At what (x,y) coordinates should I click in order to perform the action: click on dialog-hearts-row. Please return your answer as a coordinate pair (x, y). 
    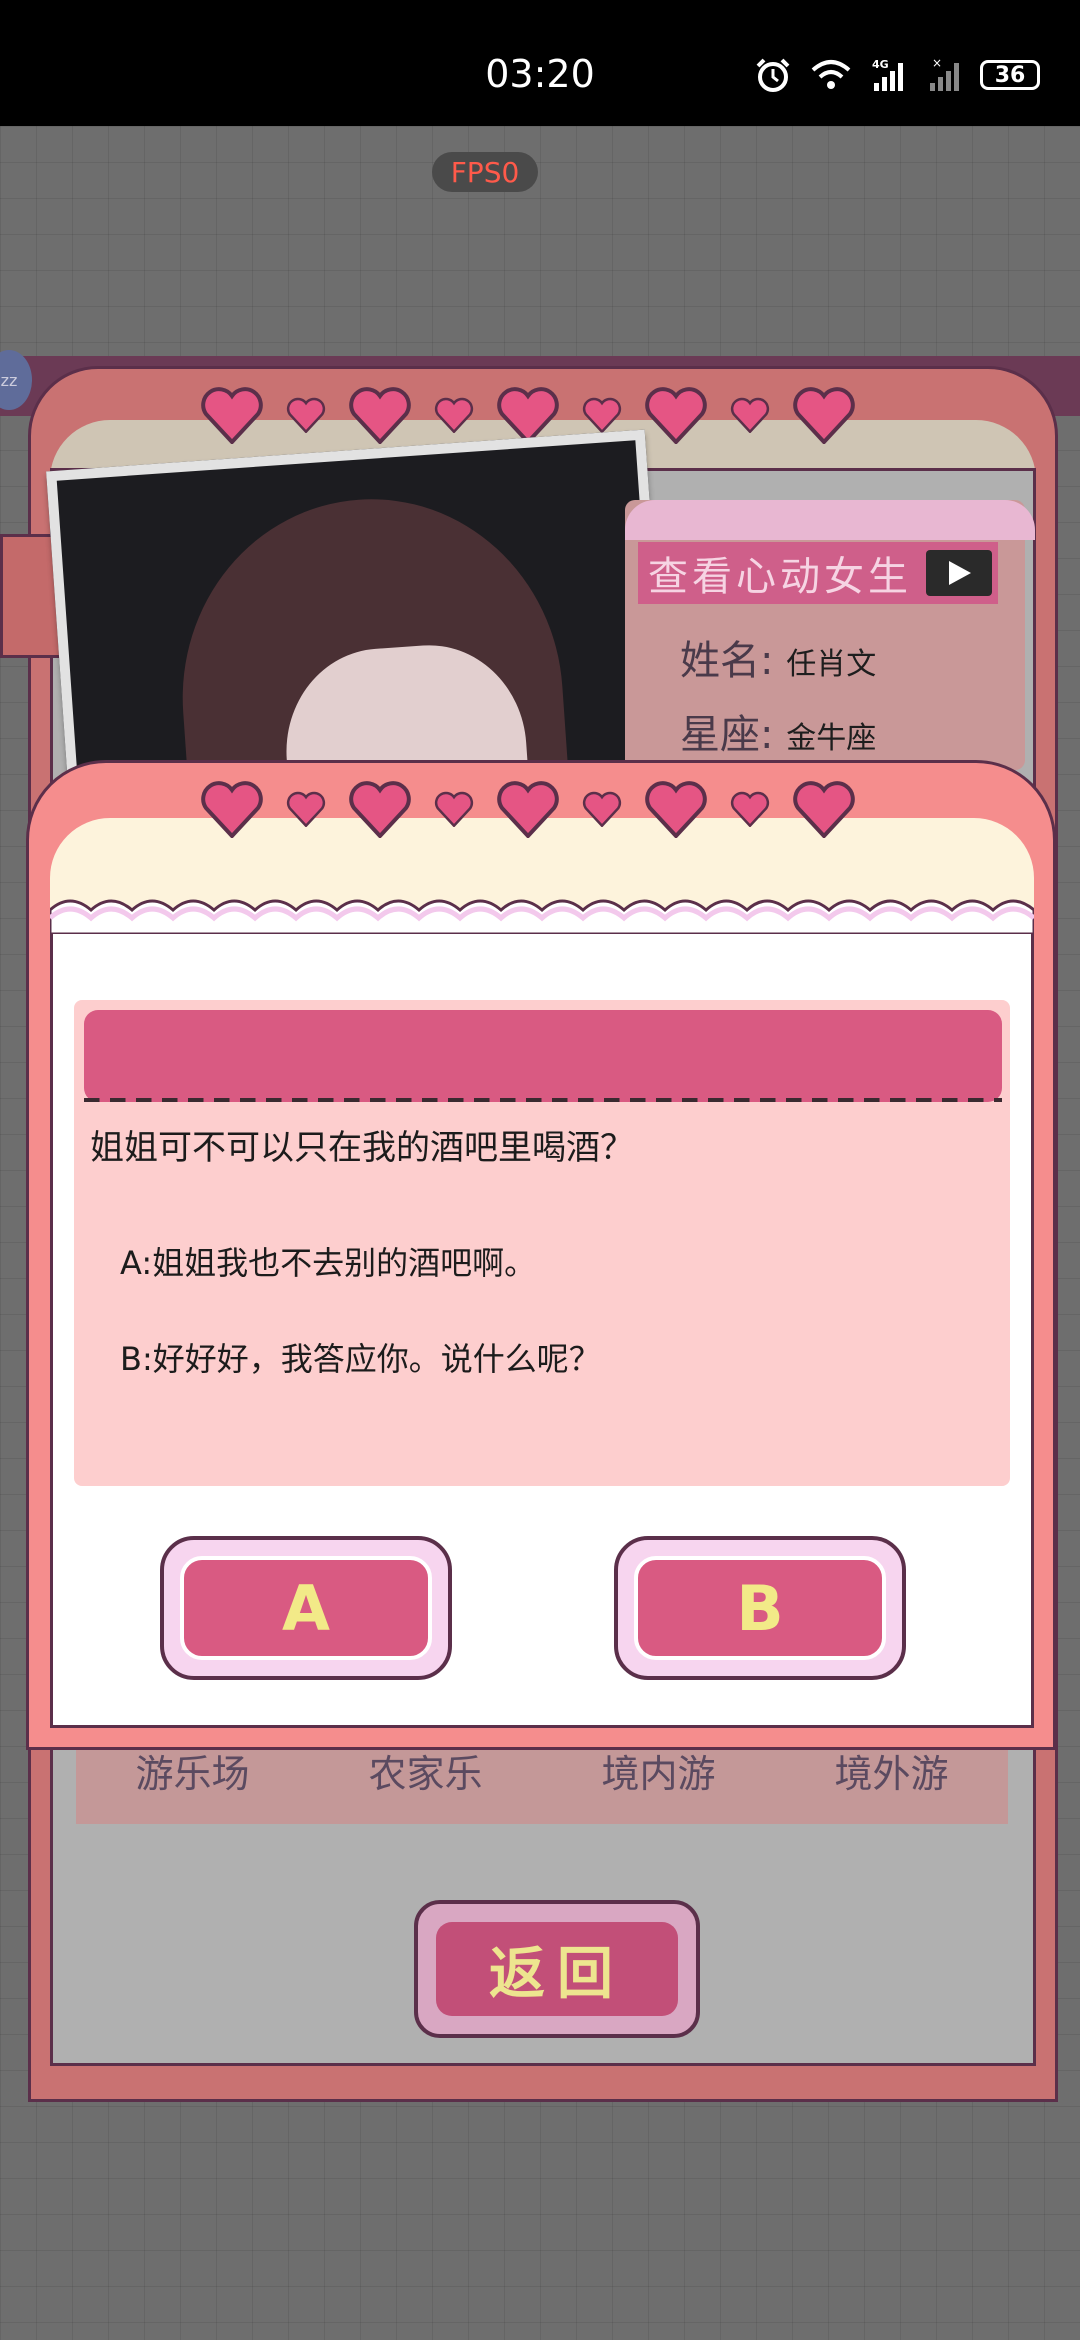
    Looking at the image, I should click on (528, 809).